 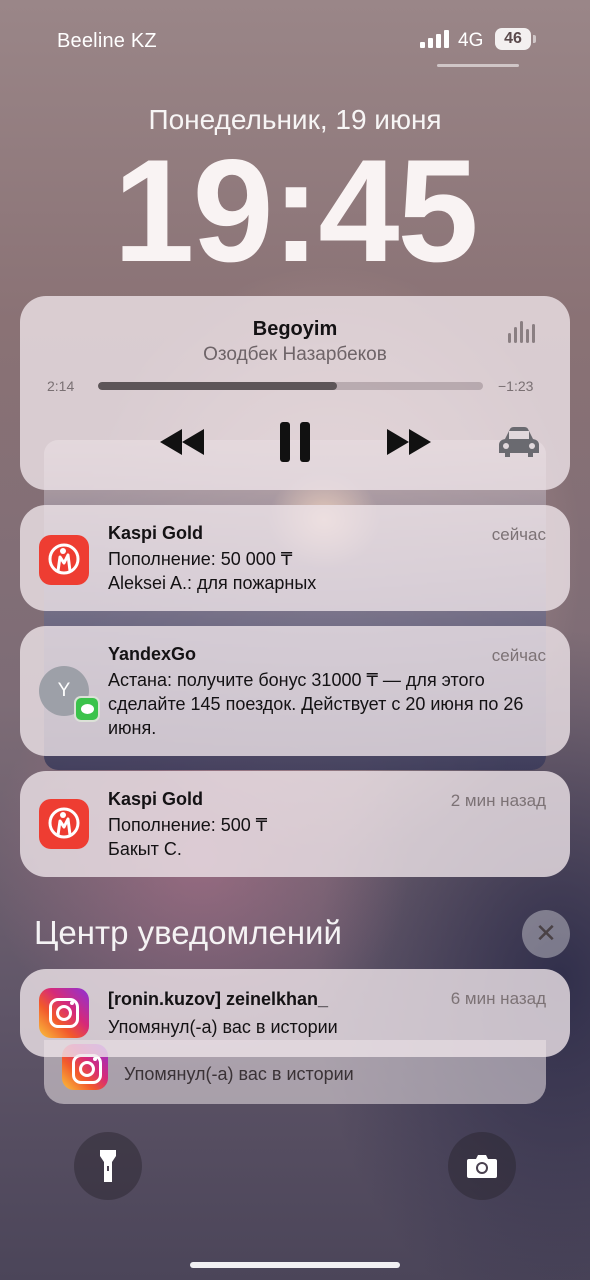 I want to click on notification-center-title: Центр уведомлений, so click(x=188, y=932).